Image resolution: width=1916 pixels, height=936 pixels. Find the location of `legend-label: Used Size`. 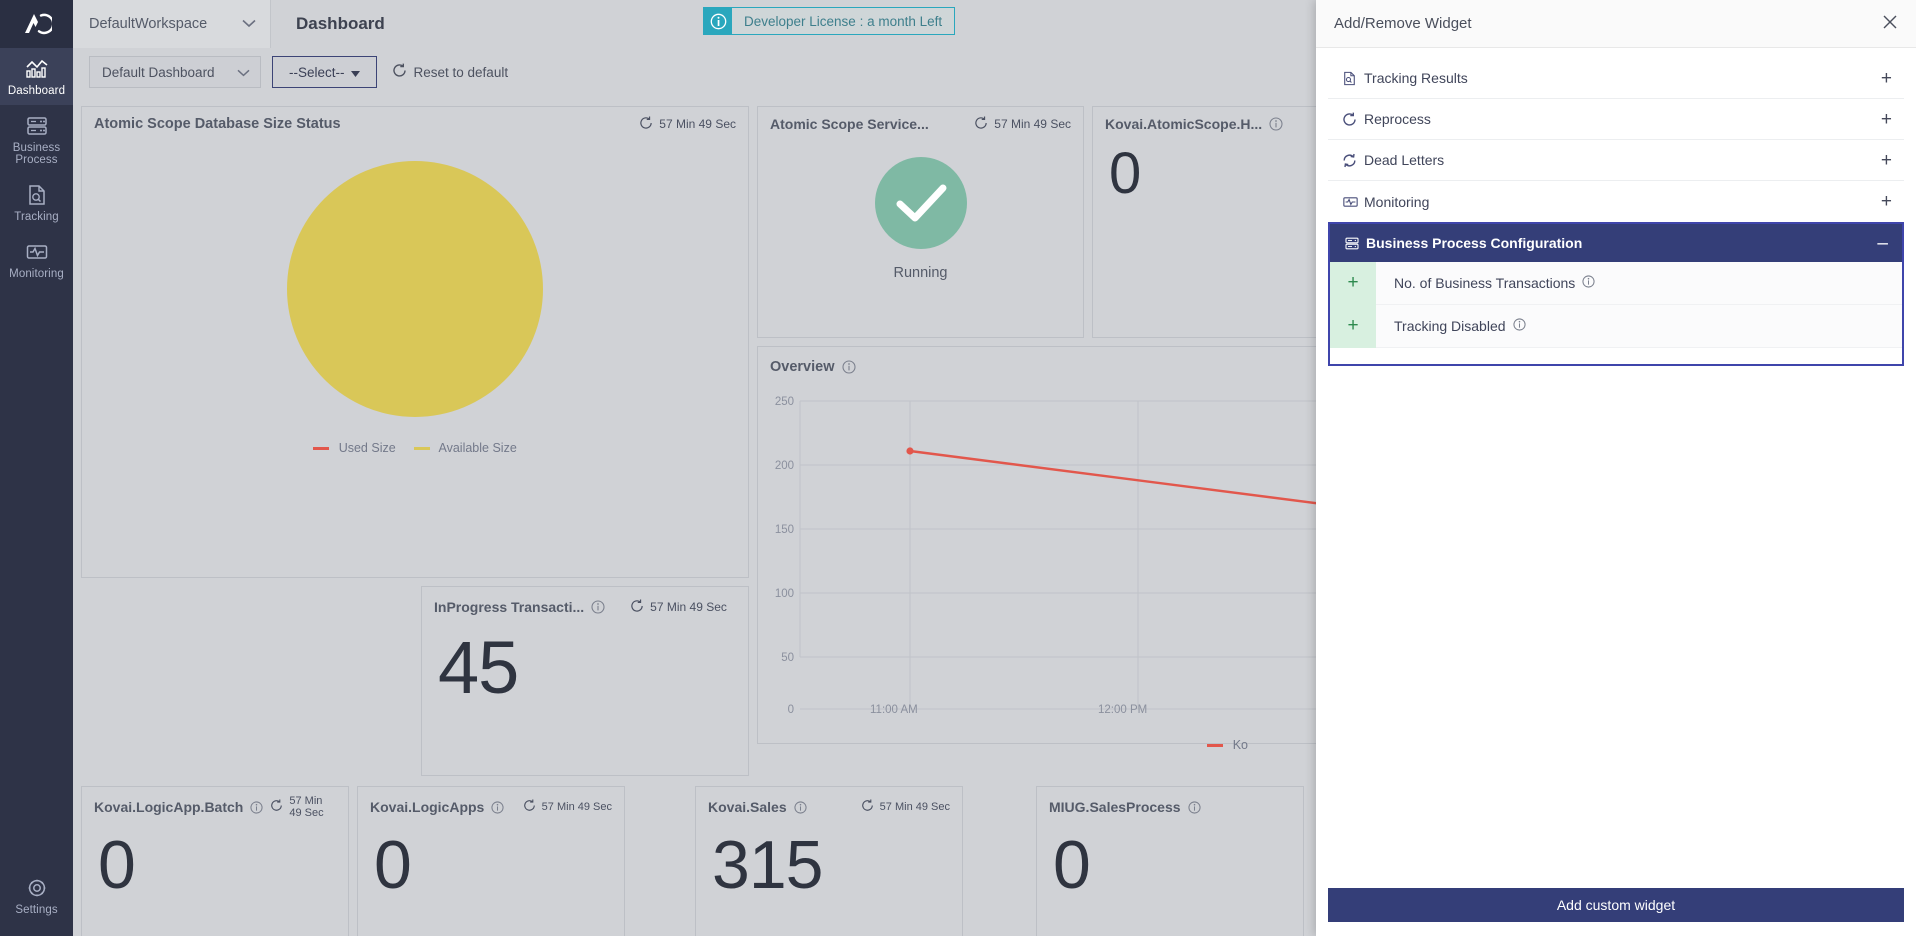

legend-label: Used Size is located at coordinates (367, 448).